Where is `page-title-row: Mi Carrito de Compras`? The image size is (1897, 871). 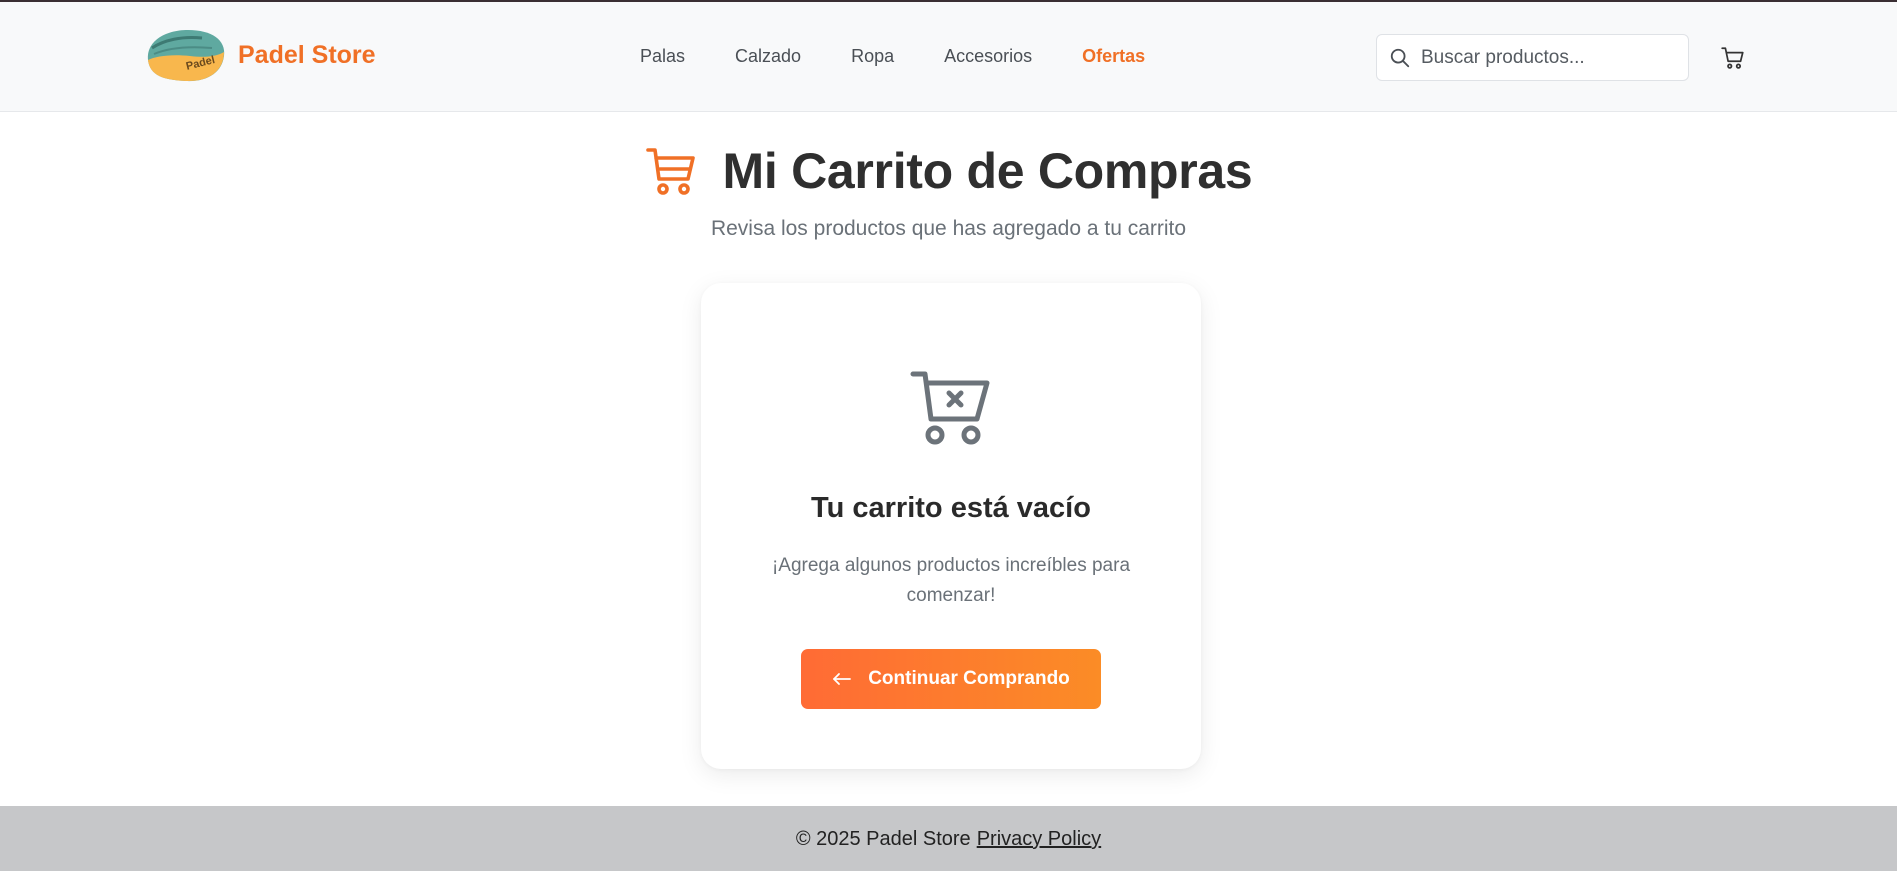
page-title-row: Mi Carrito de Compras is located at coordinates (948, 171).